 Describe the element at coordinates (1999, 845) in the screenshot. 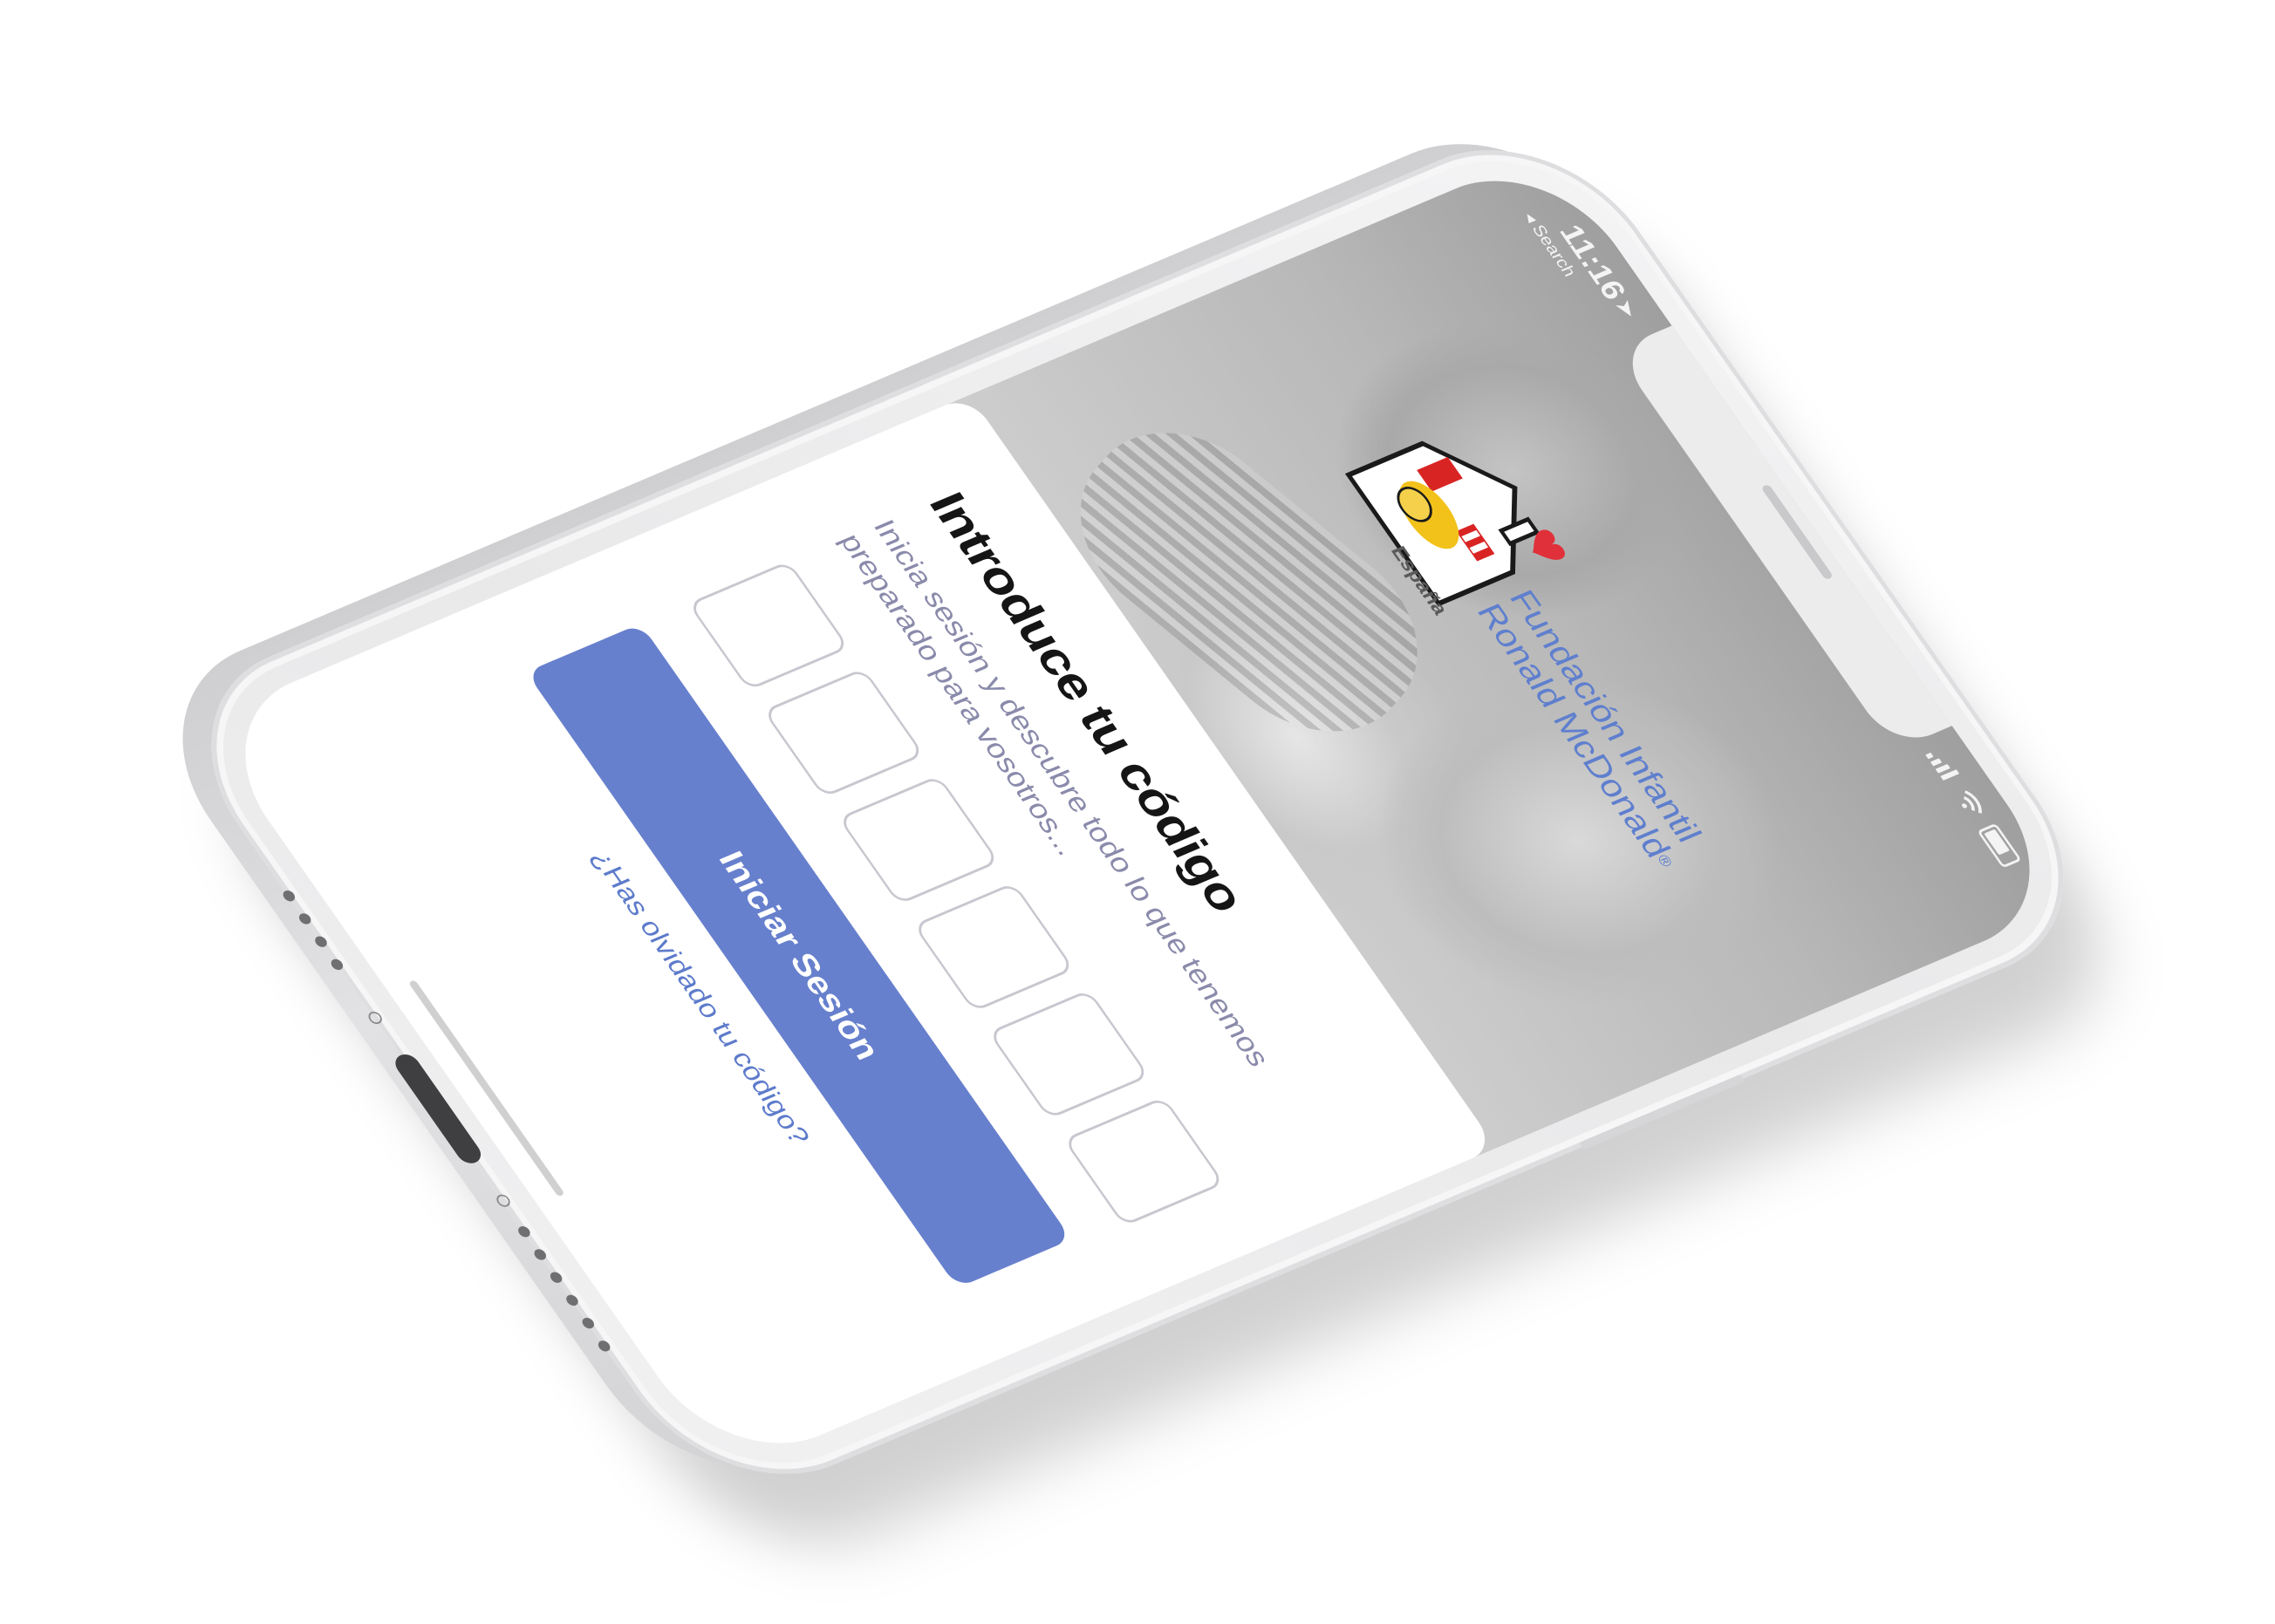

I see `battery-icon` at that location.